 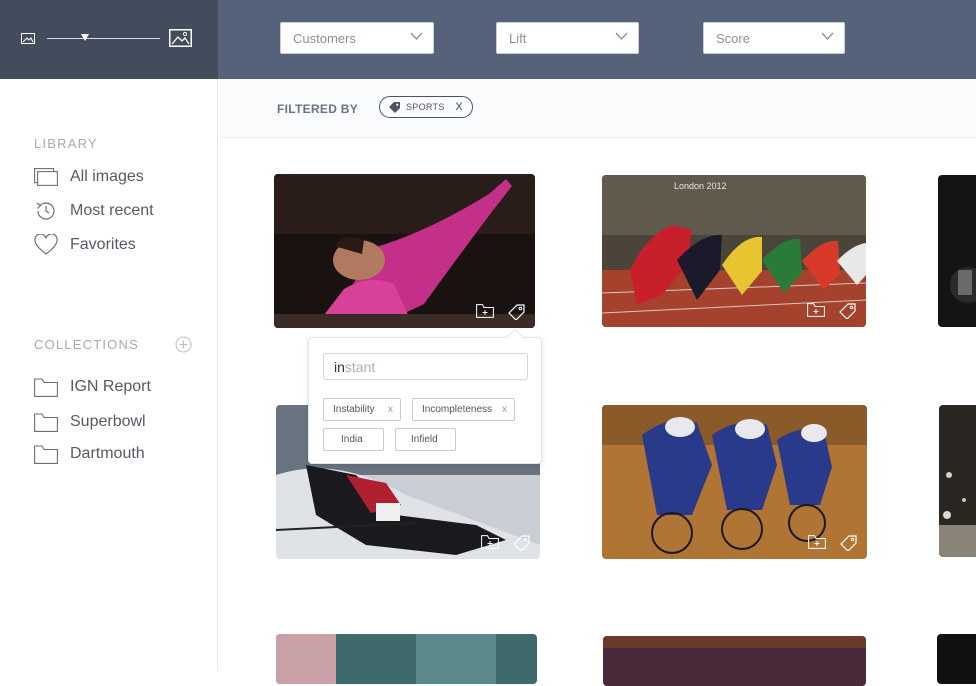 What do you see at coordinates (86, 344) in the screenshot?
I see `collections-title: COLLECTIONS` at bounding box center [86, 344].